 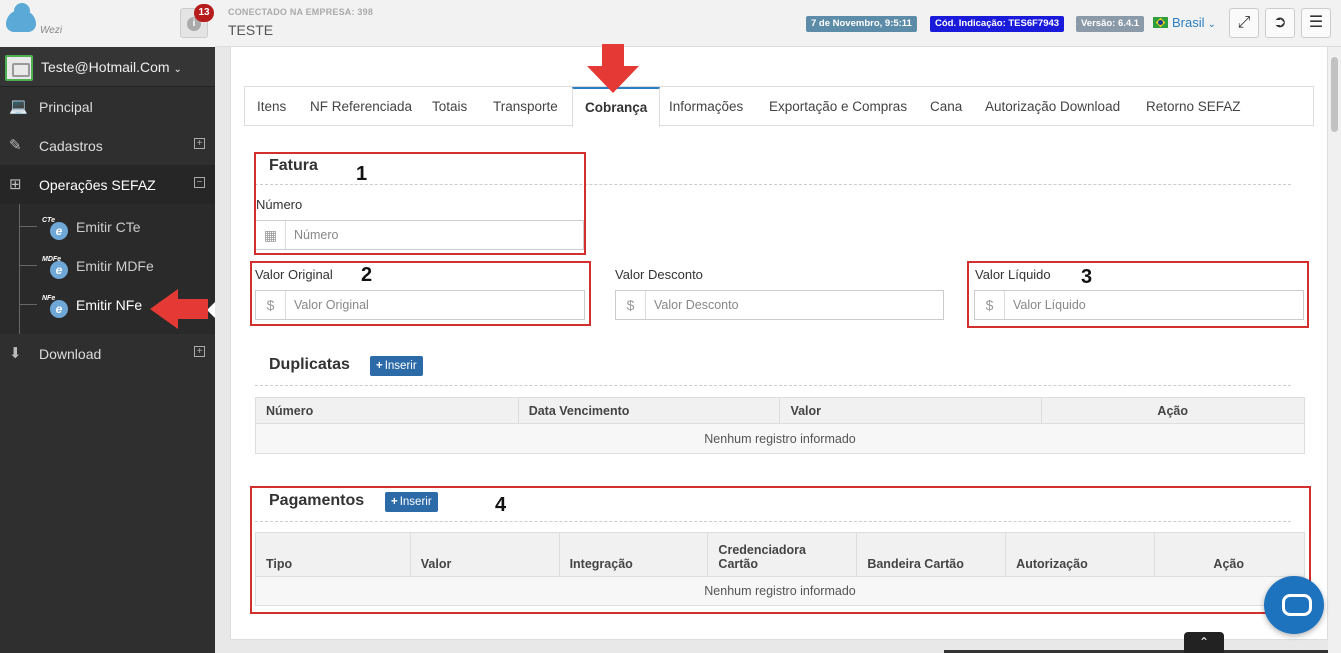 What do you see at coordinates (361, 106) in the screenshot?
I see `tab-nf-referenciada: NF Referenciada` at bounding box center [361, 106].